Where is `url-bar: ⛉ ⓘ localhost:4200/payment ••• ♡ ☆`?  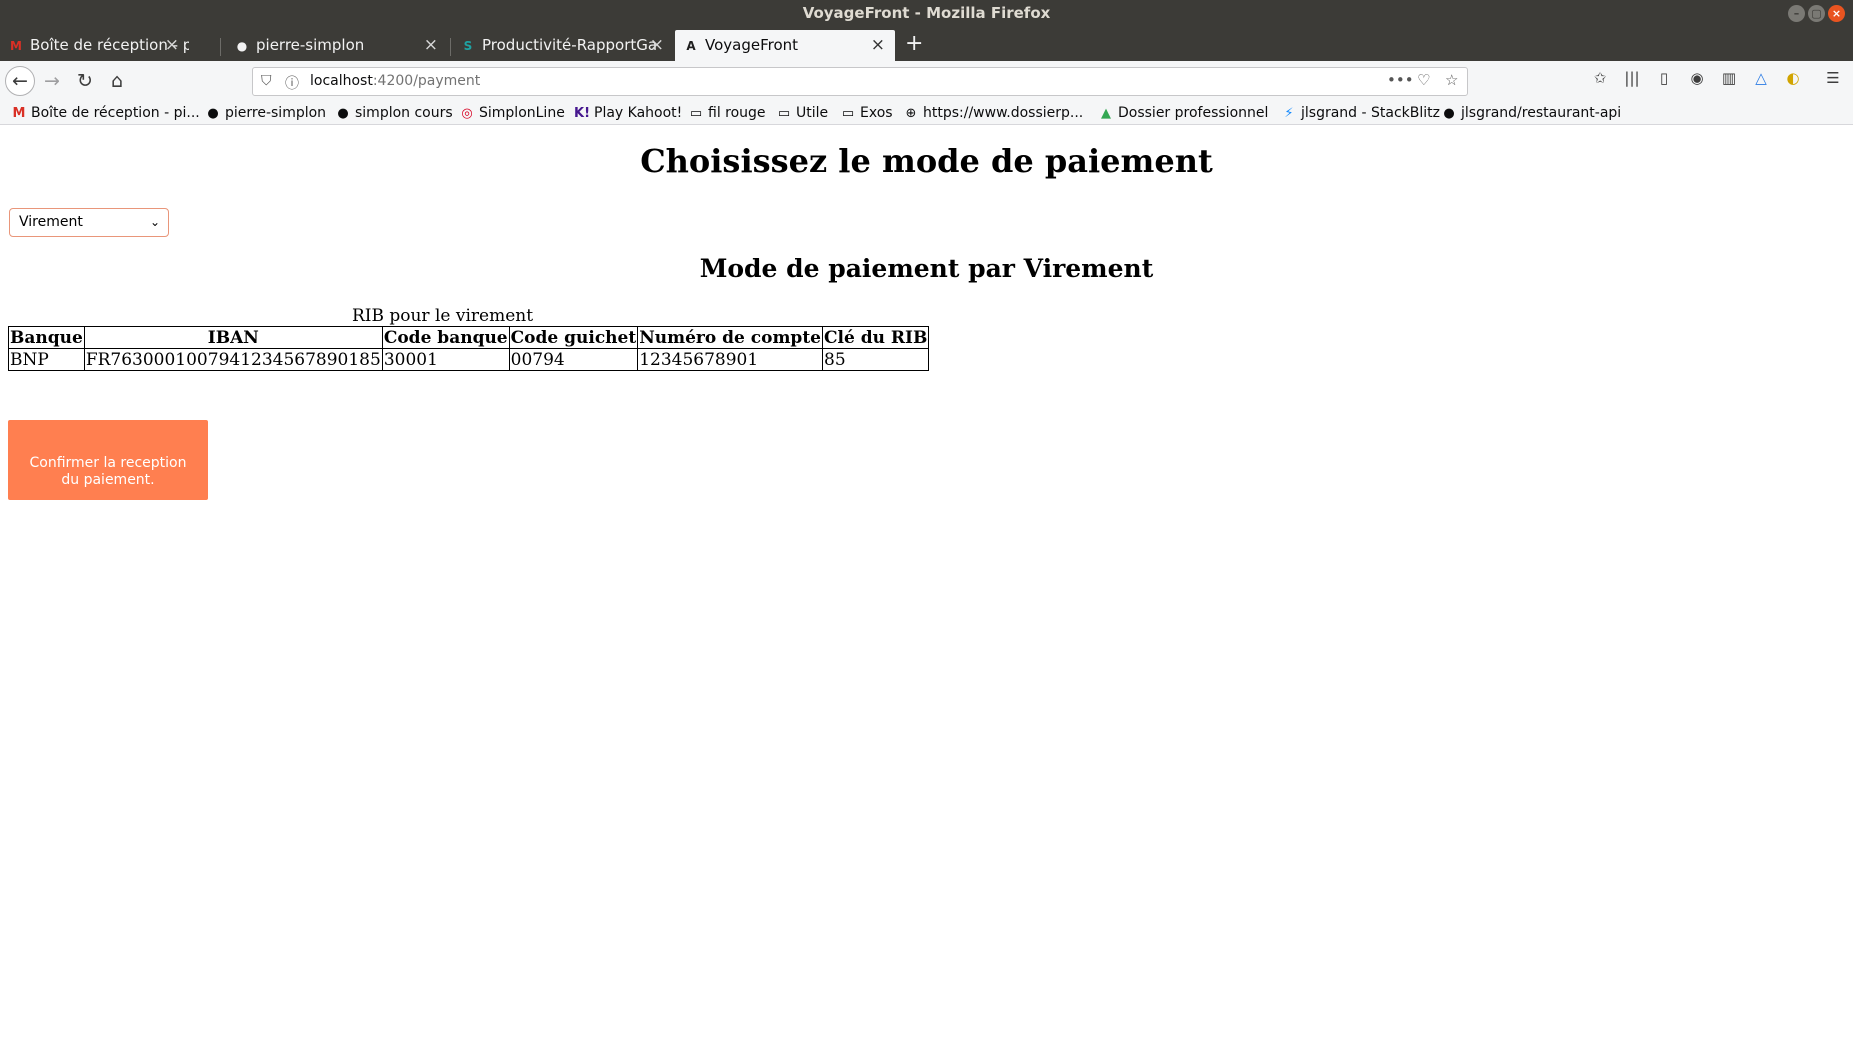 url-bar: ⛉ ⓘ localhost:4200/payment ••• ♡ ☆ is located at coordinates (860, 81).